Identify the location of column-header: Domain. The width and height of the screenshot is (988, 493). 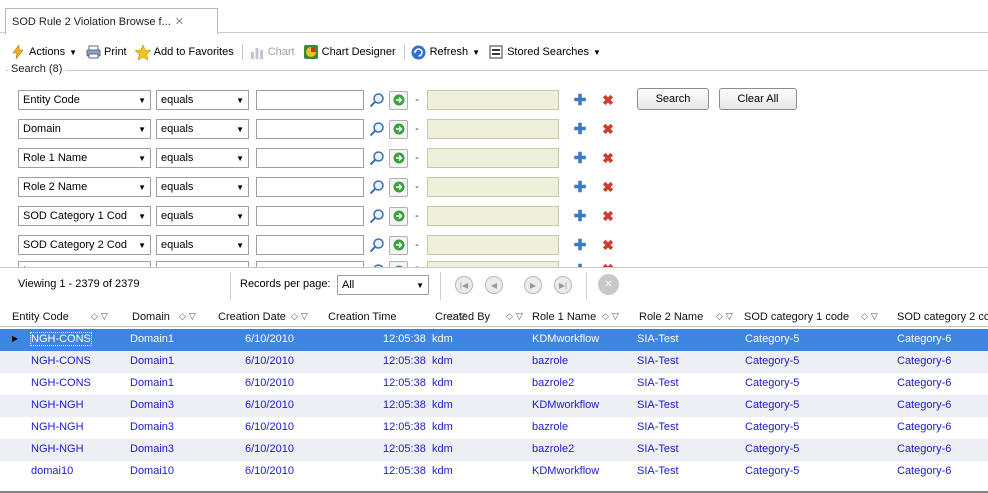
(151, 317).